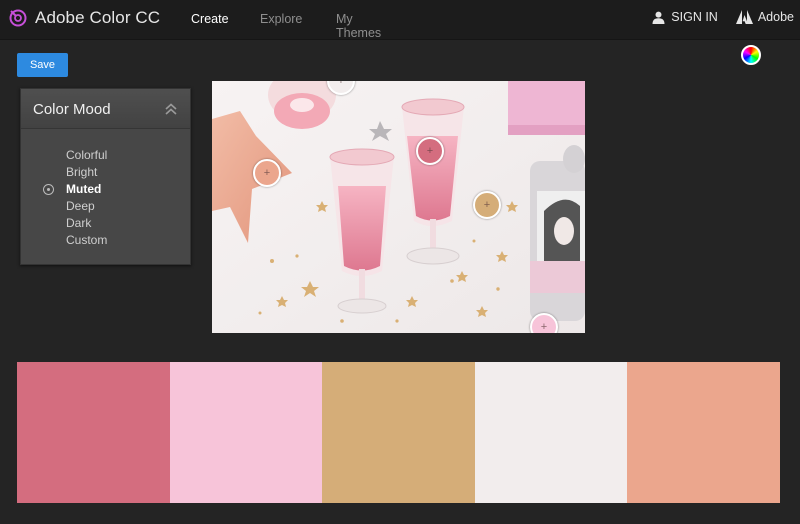  What do you see at coordinates (48, 189) in the screenshot?
I see `selected-radio-icon` at bounding box center [48, 189].